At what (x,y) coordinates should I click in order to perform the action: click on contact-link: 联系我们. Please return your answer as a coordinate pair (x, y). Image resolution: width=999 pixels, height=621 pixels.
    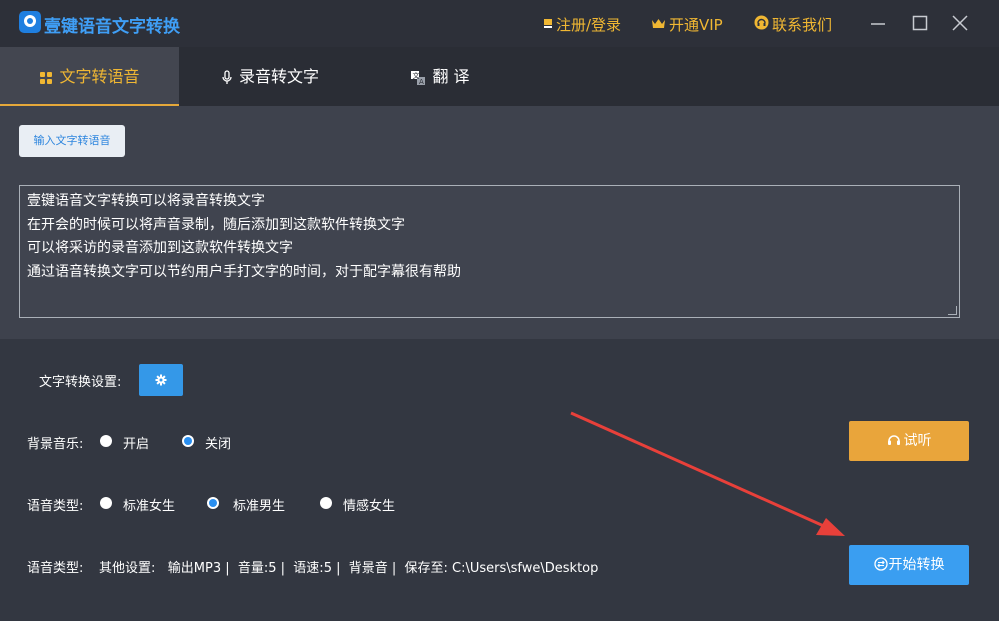
    Looking at the image, I should click on (793, 24).